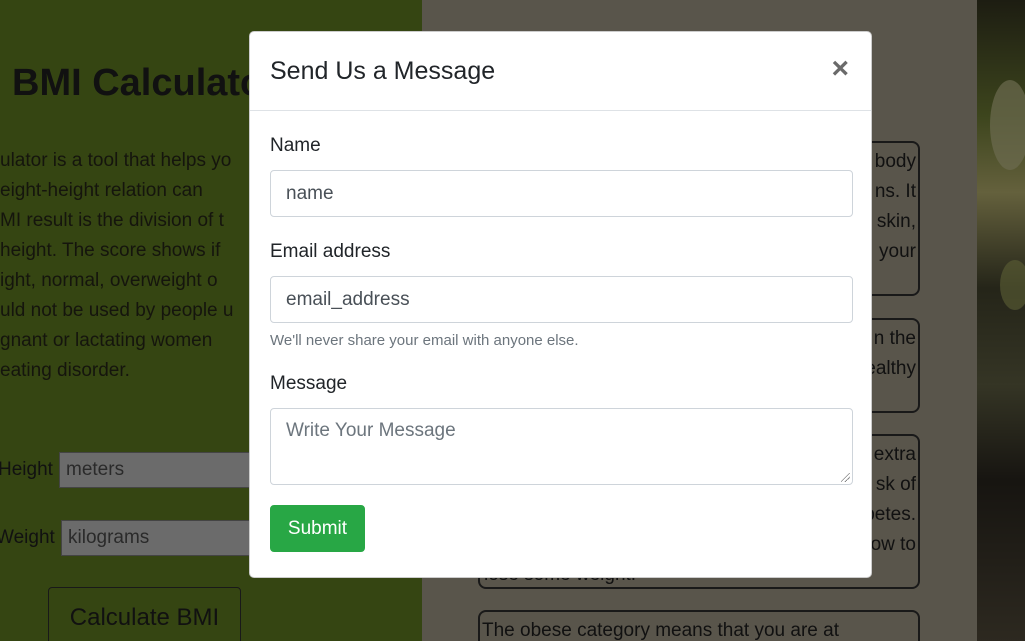  Describe the element at coordinates (317, 528) in the screenshot. I see `submit-button: Submit` at that location.